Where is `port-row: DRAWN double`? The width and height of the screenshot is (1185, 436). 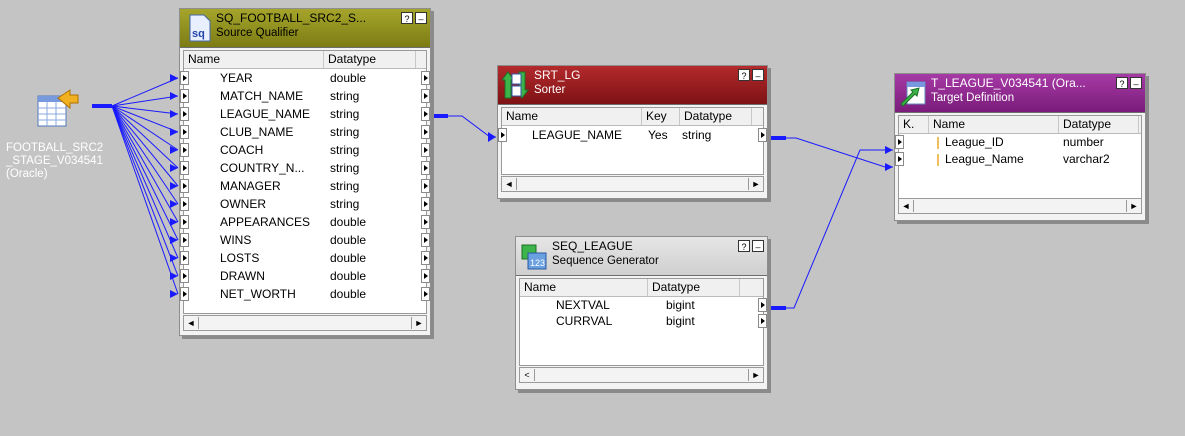 port-row: DRAWN double is located at coordinates (305, 276).